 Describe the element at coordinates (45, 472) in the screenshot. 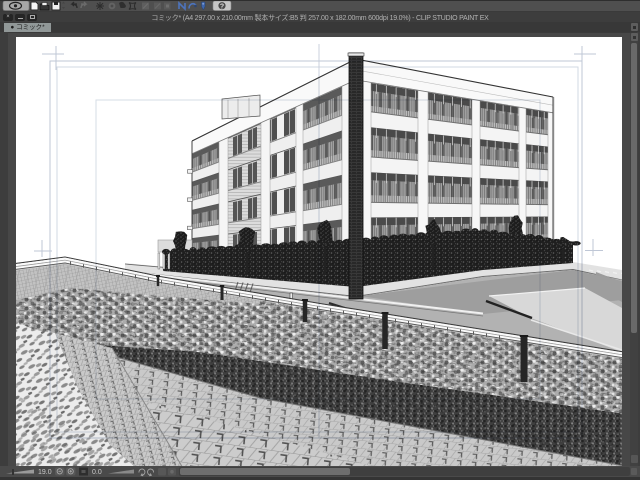

I see `svg-text: 19.0` at that location.